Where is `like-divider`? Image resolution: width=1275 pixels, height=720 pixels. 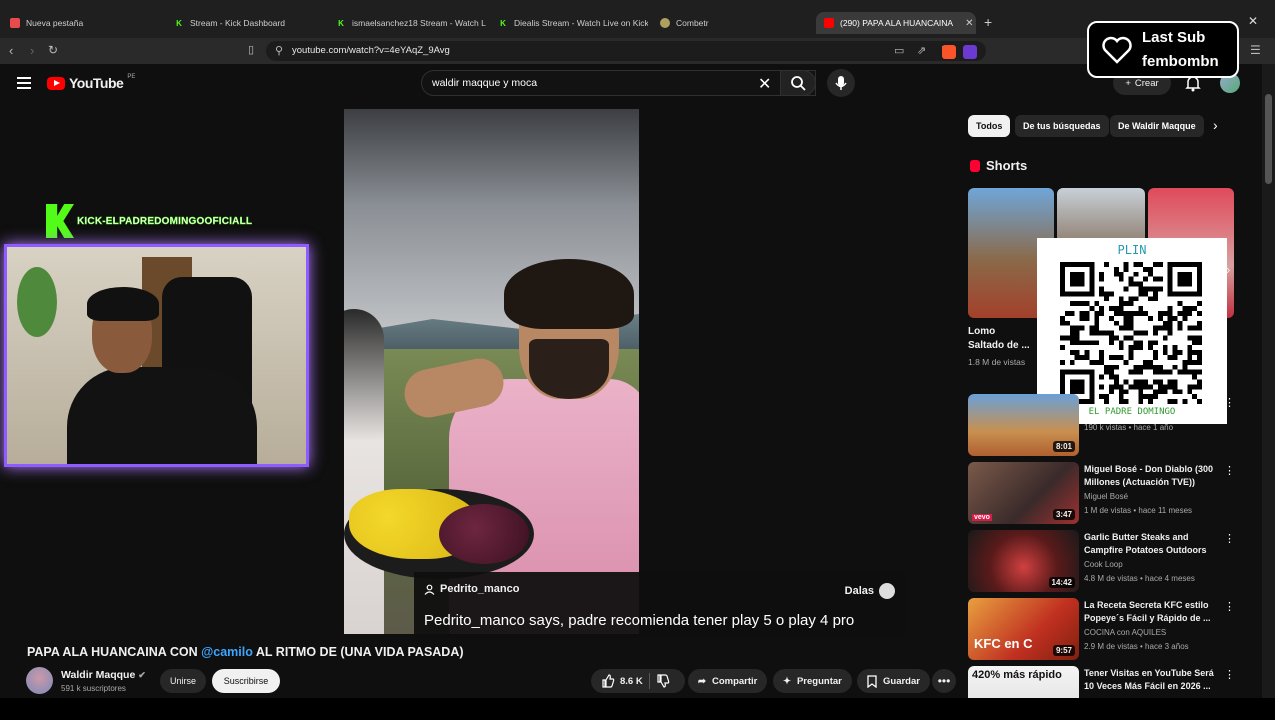 like-divider is located at coordinates (649, 681).